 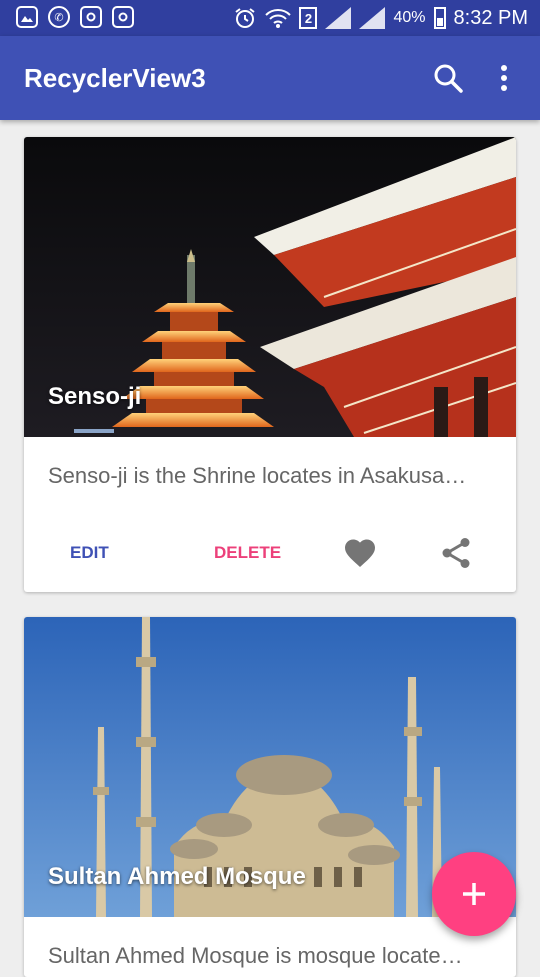 I want to click on app-title: RecyclerView3, so click(x=115, y=78).